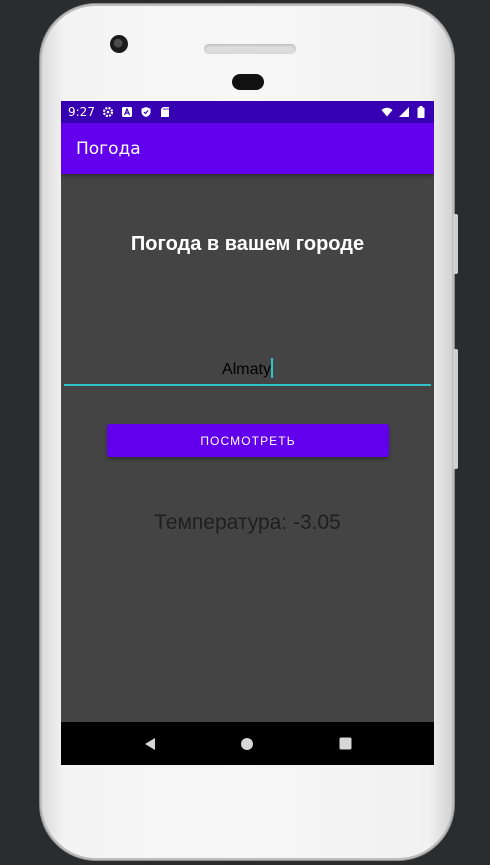 This screenshot has width=490, height=865. I want to click on wifi-icon, so click(387, 112).